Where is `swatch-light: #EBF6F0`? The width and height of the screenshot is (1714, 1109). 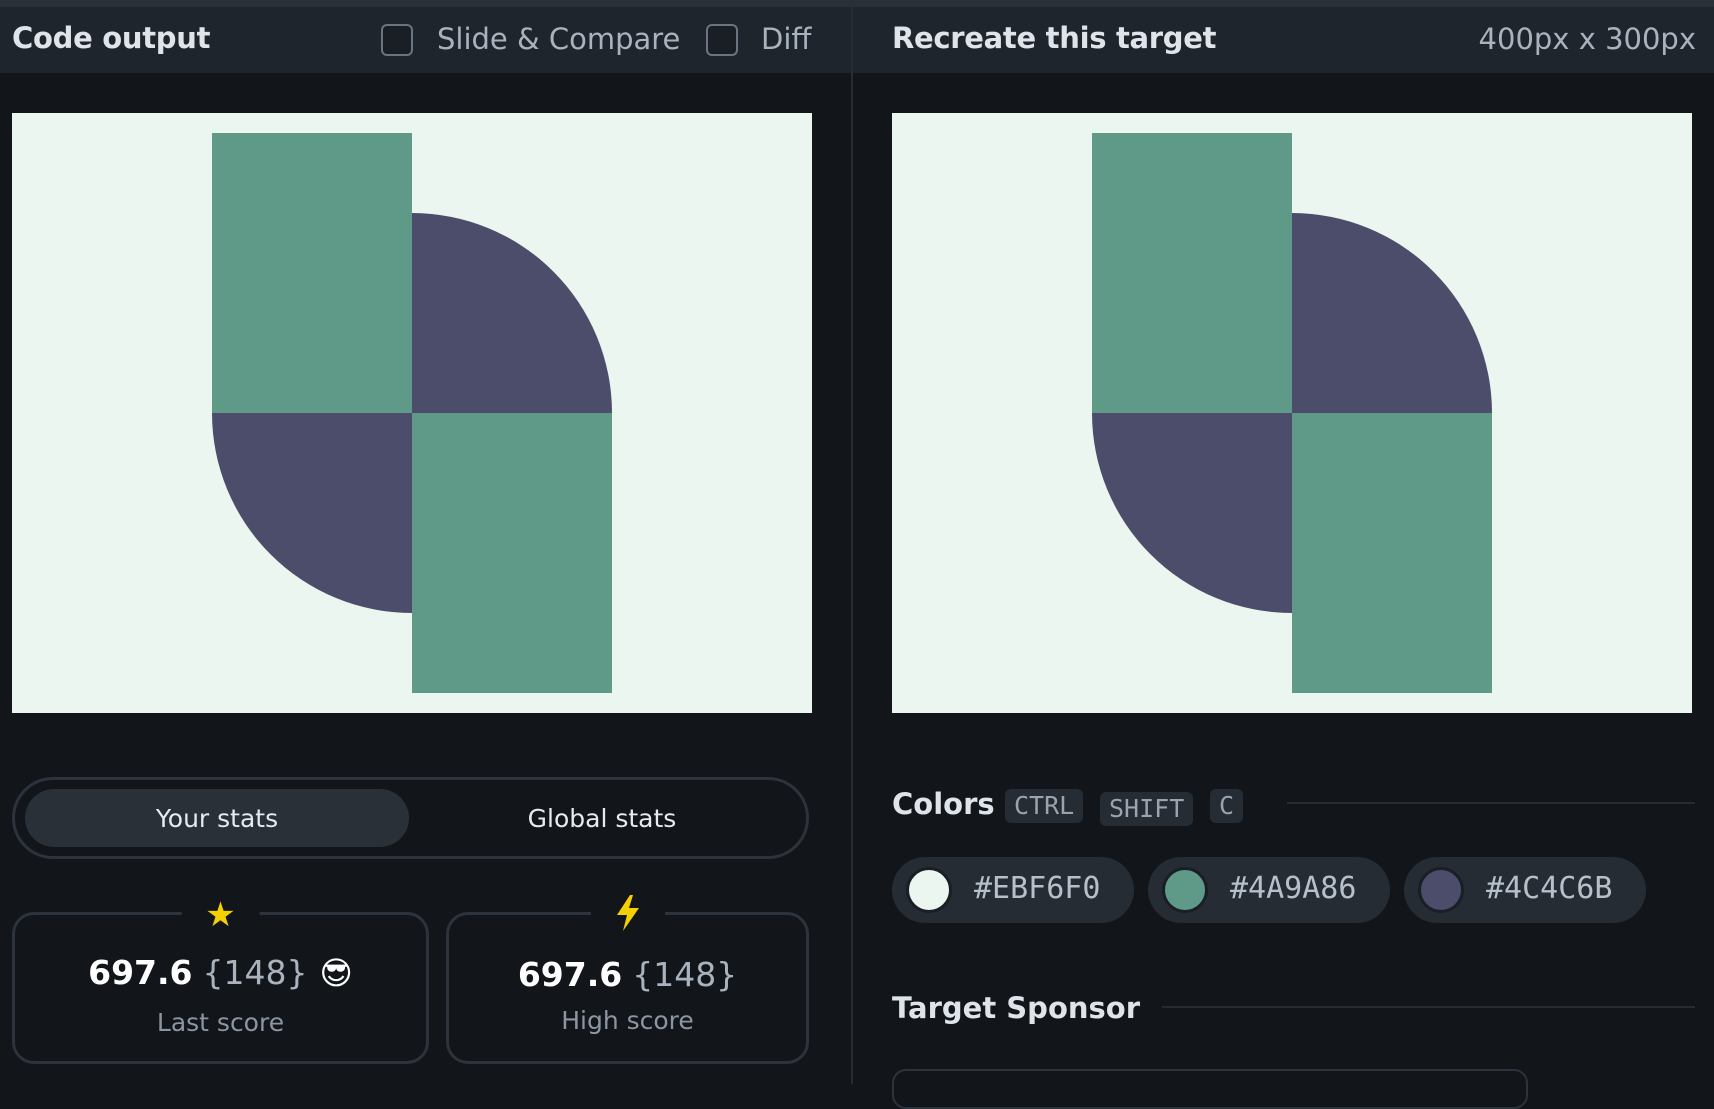 swatch-light: #EBF6F0 is located at coordinates (1013, 890).